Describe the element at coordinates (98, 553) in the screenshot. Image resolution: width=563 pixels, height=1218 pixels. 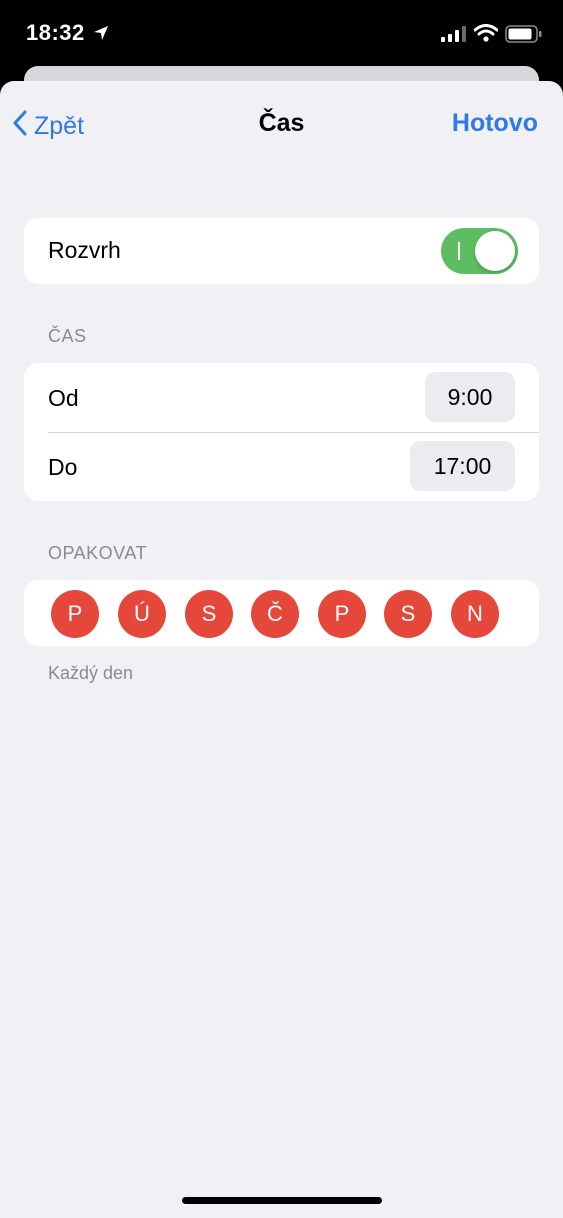
I see `repeat-section-header: OPAKOVAT` at that location.